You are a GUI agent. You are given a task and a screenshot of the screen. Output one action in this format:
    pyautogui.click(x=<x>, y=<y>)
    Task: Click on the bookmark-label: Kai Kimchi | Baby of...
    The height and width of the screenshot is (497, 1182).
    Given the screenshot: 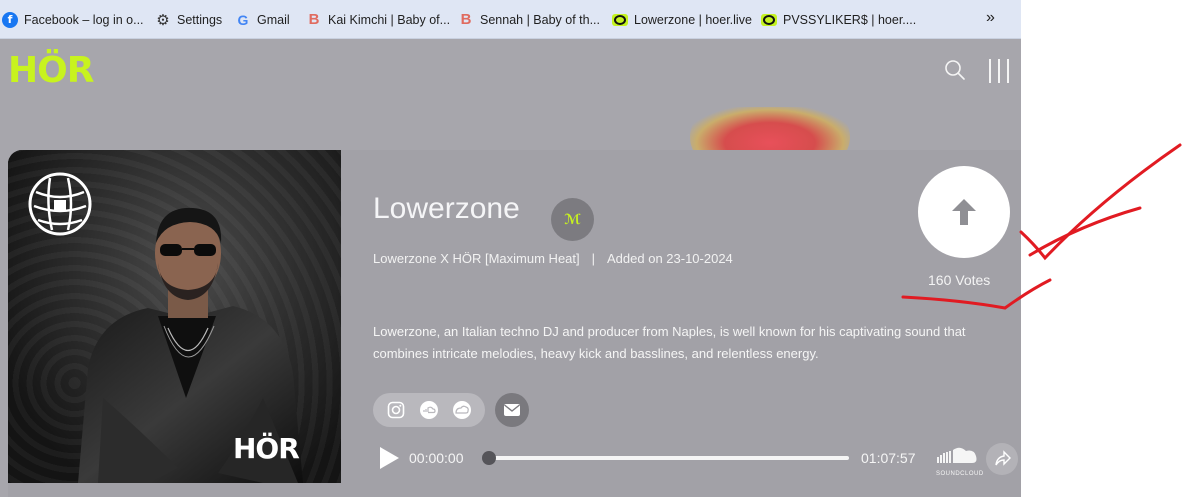 What is the action you would take?
    pyautogui.click(x=389, y=19)
    